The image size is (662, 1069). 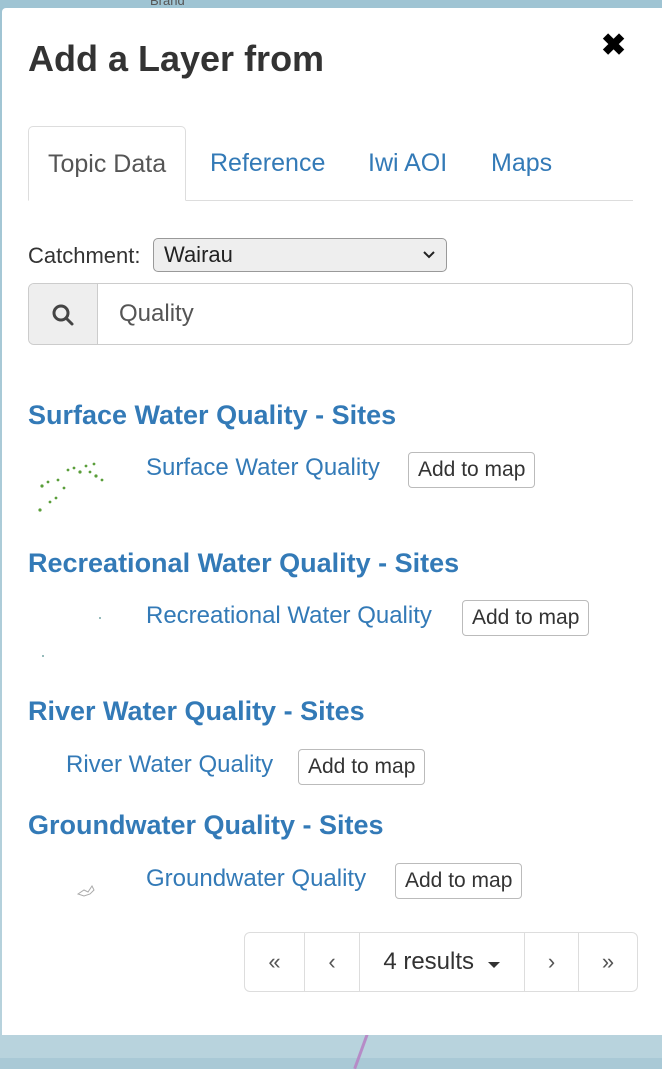 What do you see at coordinates (613, 45) in the screenshot?
I see `close-icon: ✖` at bounding box center [613, 45].